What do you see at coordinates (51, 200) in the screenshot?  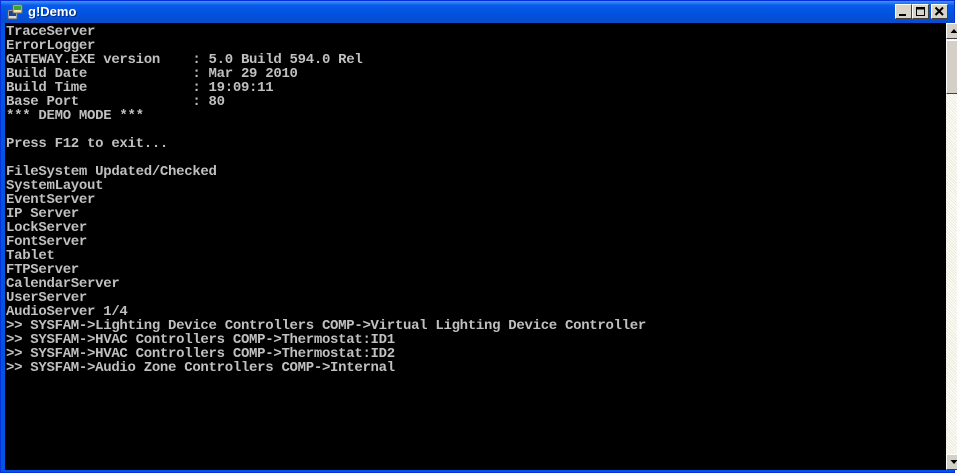 I see `console-line: EventServer` at bounding box center [51, 200].